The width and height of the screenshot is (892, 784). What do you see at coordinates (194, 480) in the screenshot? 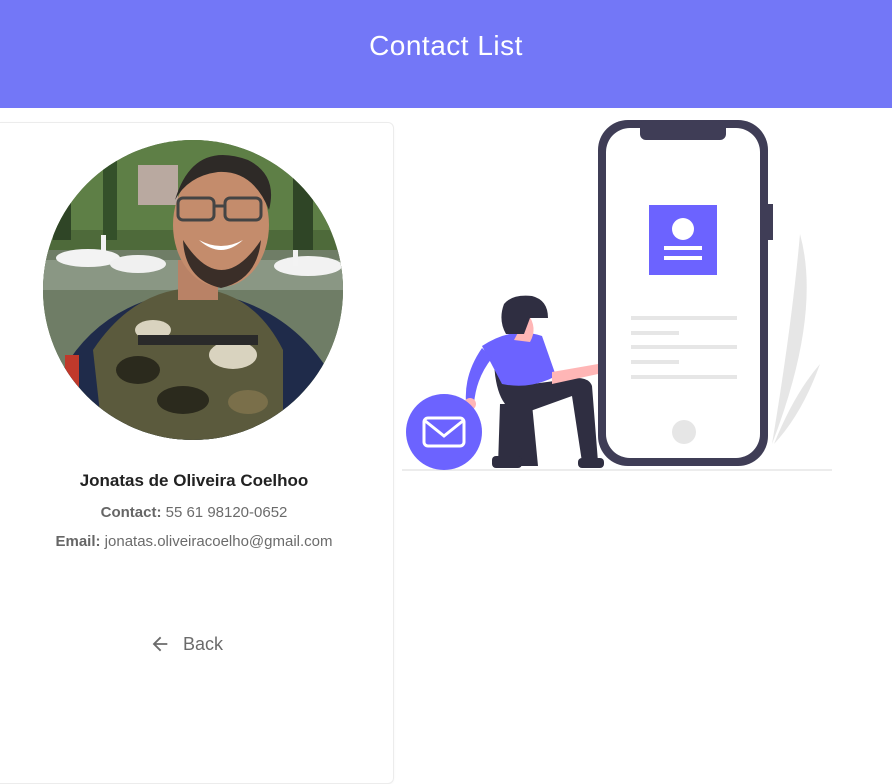
I see `contact-name: Jonatas de Oliveira Coelhoo` at bounding box center [194, 480].